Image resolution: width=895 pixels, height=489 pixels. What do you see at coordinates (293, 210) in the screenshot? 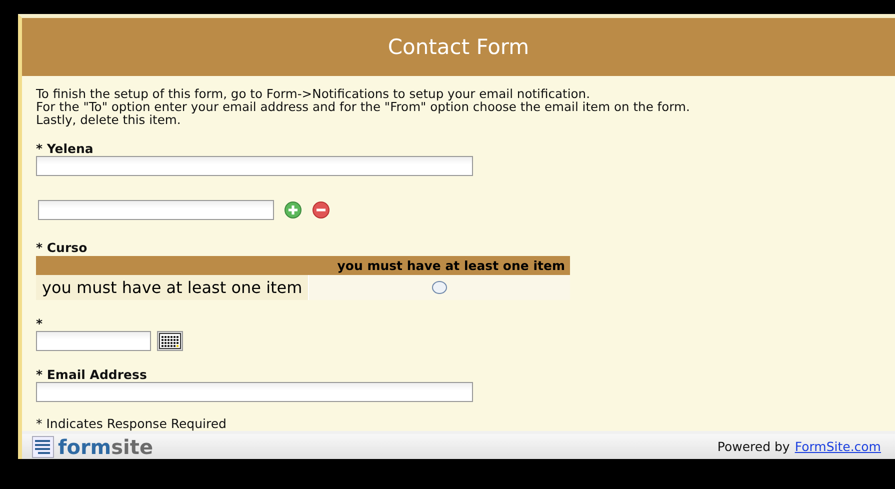
I see `add-icon` at bounding box center [293, 210].